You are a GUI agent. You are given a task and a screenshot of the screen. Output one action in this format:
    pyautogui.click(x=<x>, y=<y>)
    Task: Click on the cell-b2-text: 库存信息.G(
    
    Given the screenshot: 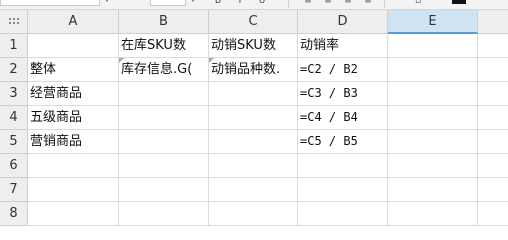 What is the action you would take?
    pyautogui.click(x=157, y=69)
    